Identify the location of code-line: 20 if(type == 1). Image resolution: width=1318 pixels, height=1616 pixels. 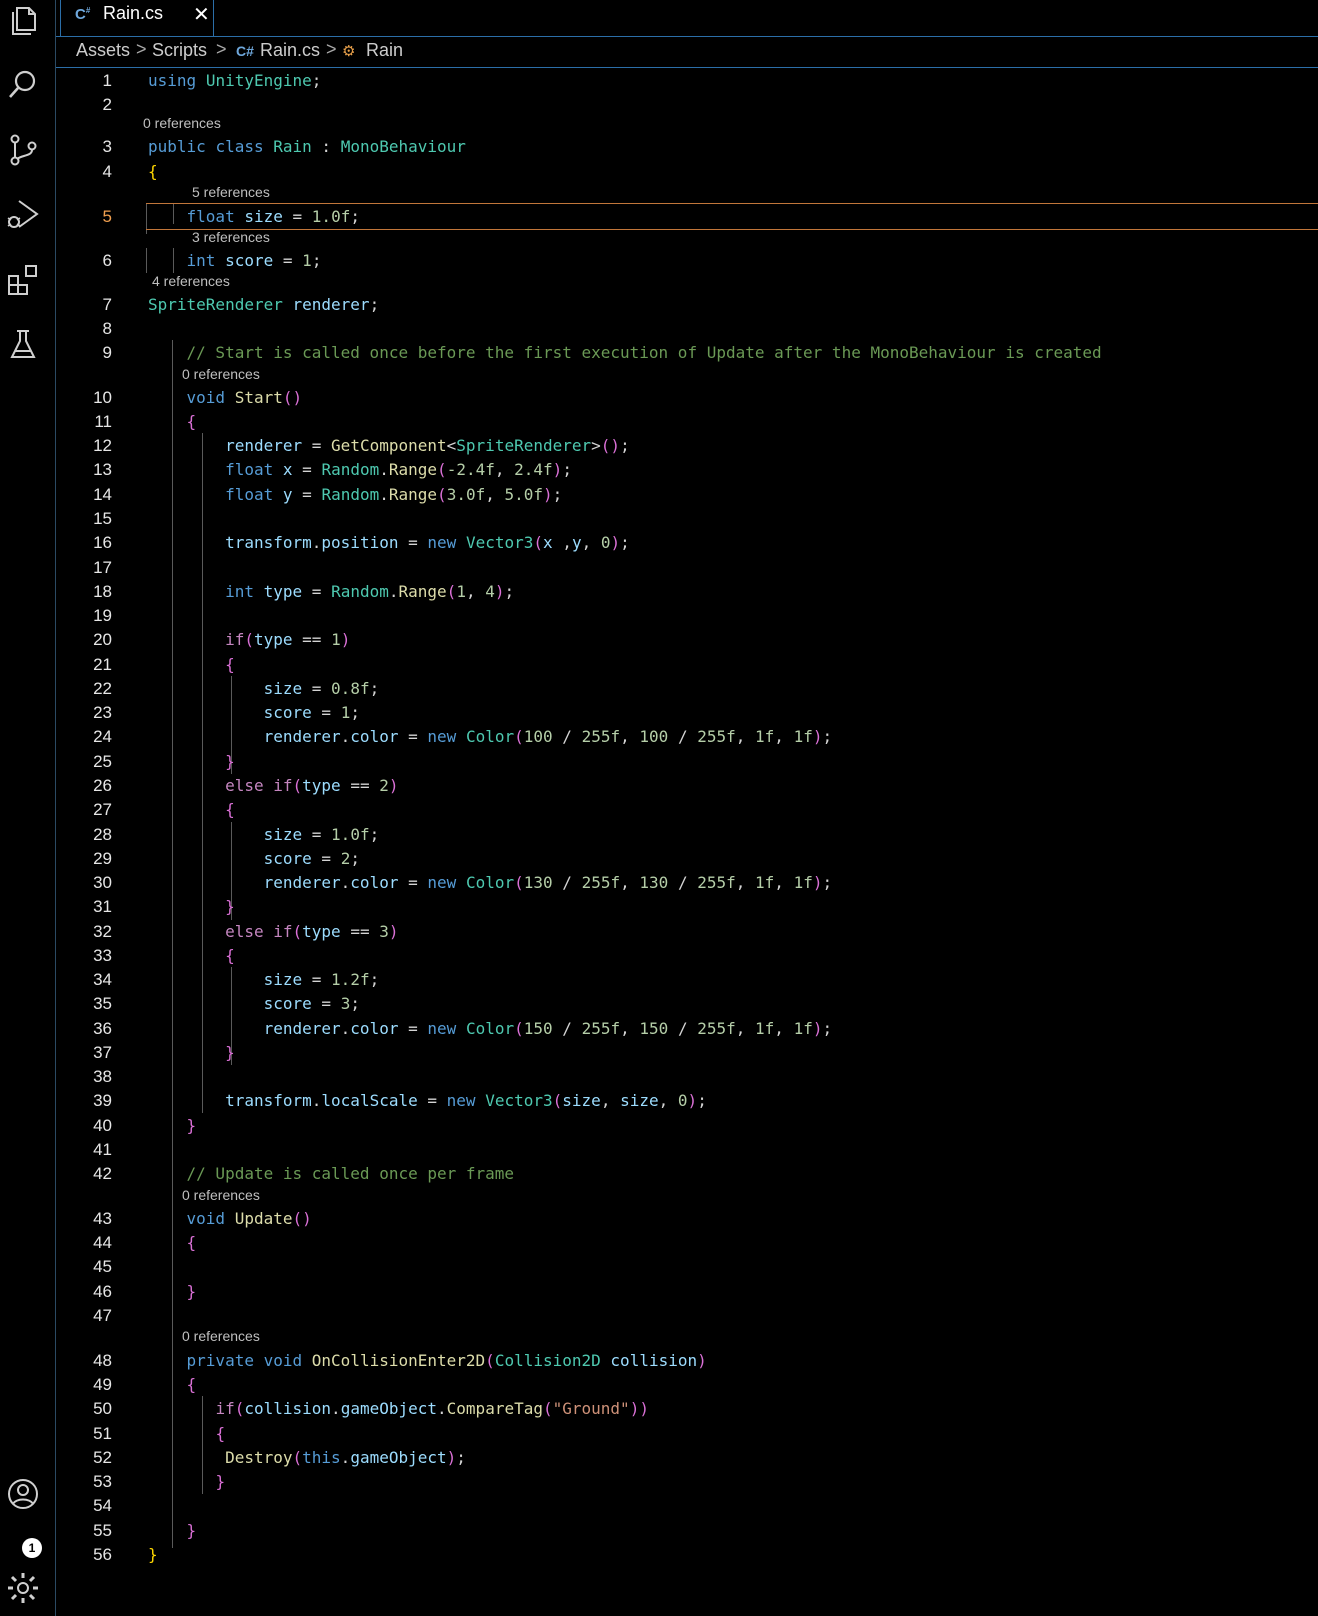
(687, 639).